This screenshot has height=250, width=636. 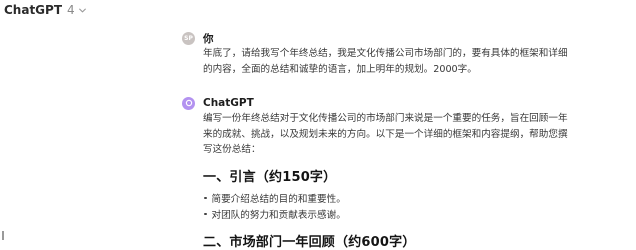 I want to click on openai-logo-icon, so click(x=188, y=103).